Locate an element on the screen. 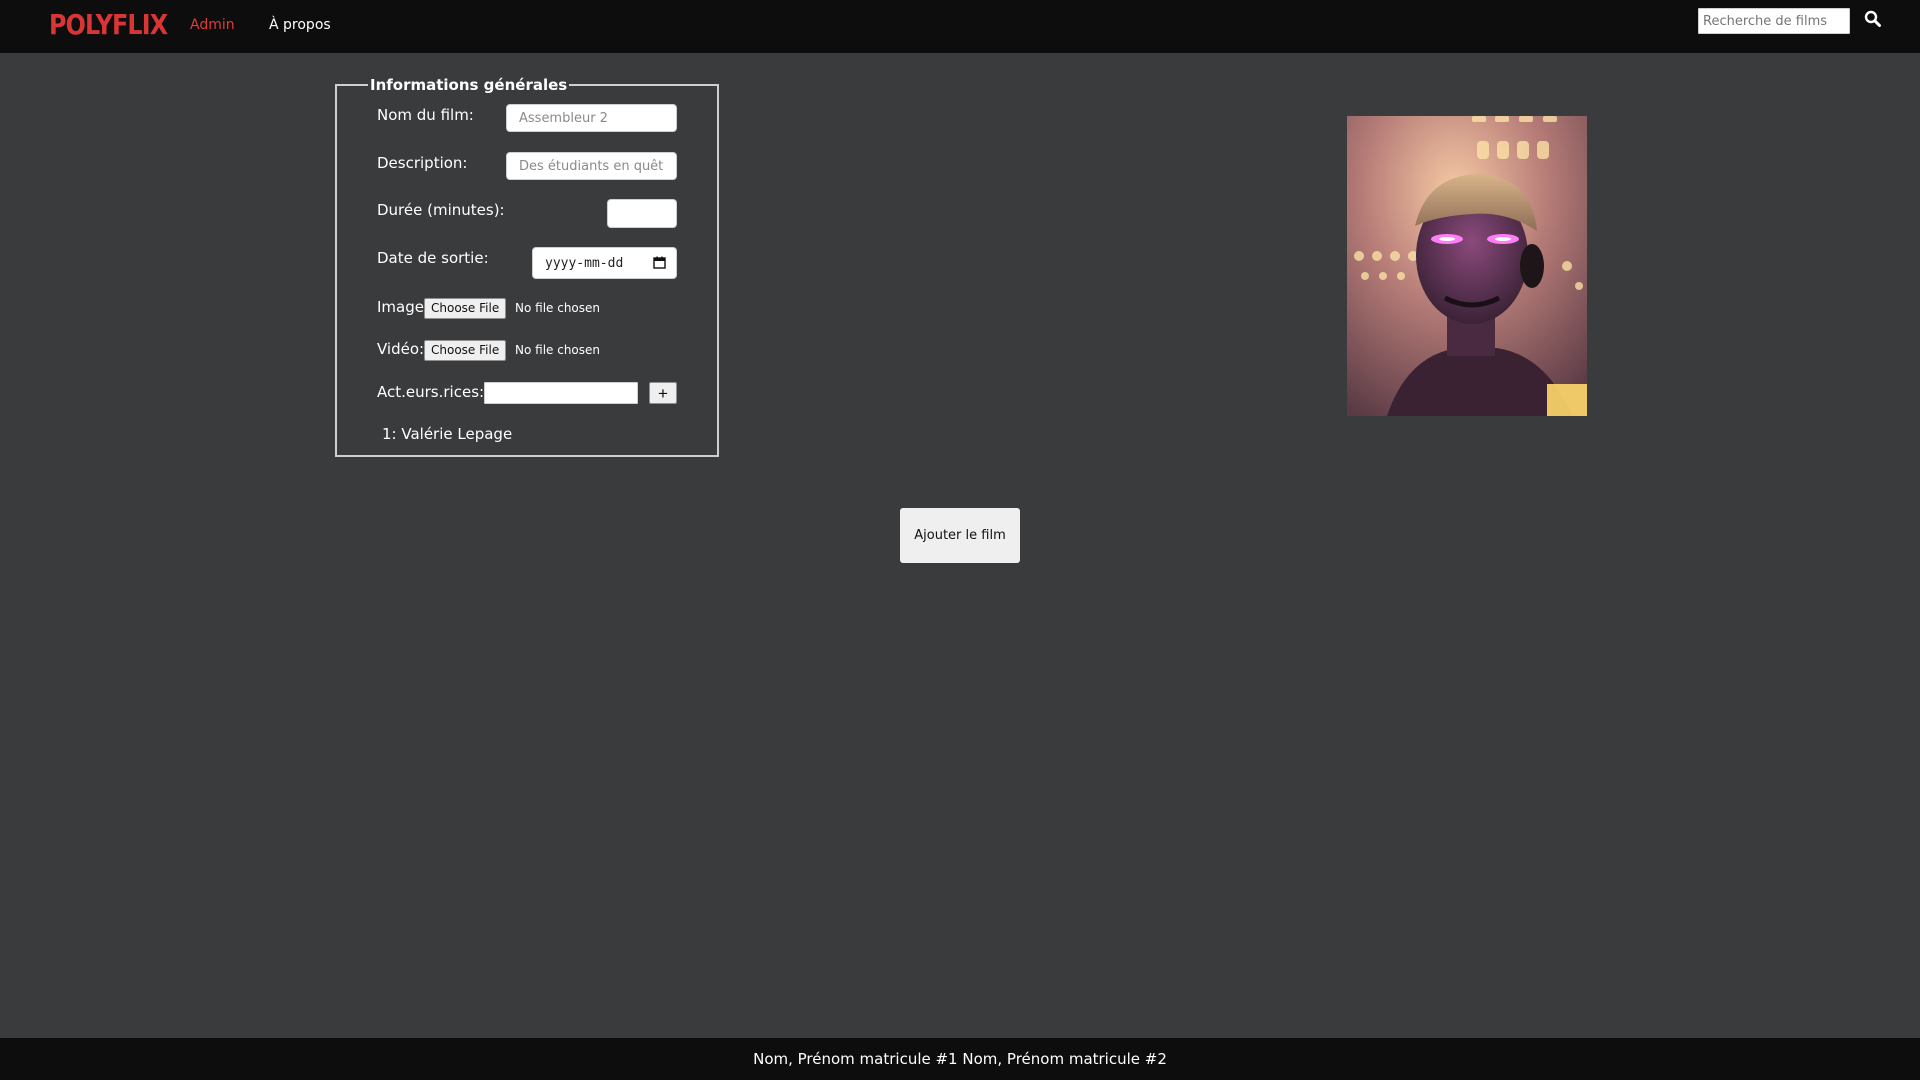 This screenshot has width=1920, height=1080. calendar-icon is located at coordinates (659, 264).